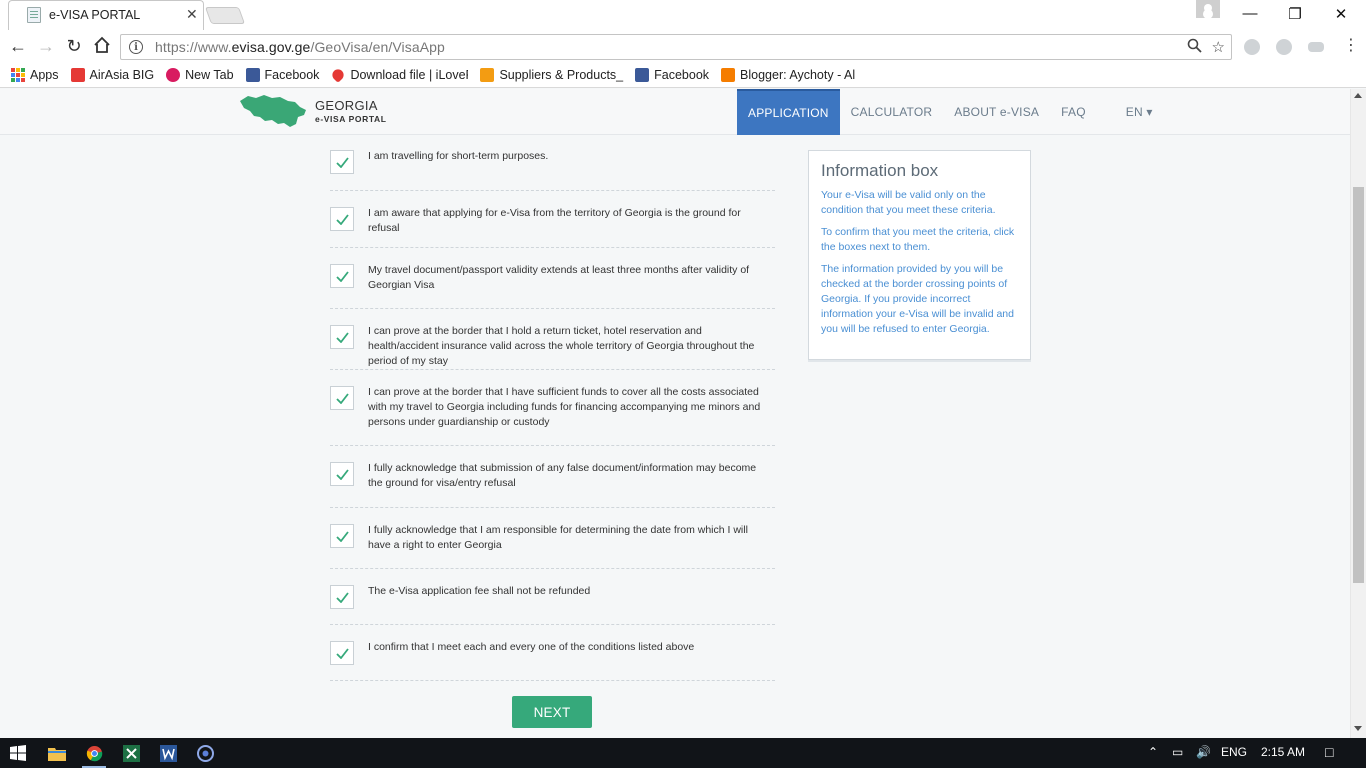 The image size is (1366, 768). I want to click on battery-icon: ▭, so click(1177, 752).